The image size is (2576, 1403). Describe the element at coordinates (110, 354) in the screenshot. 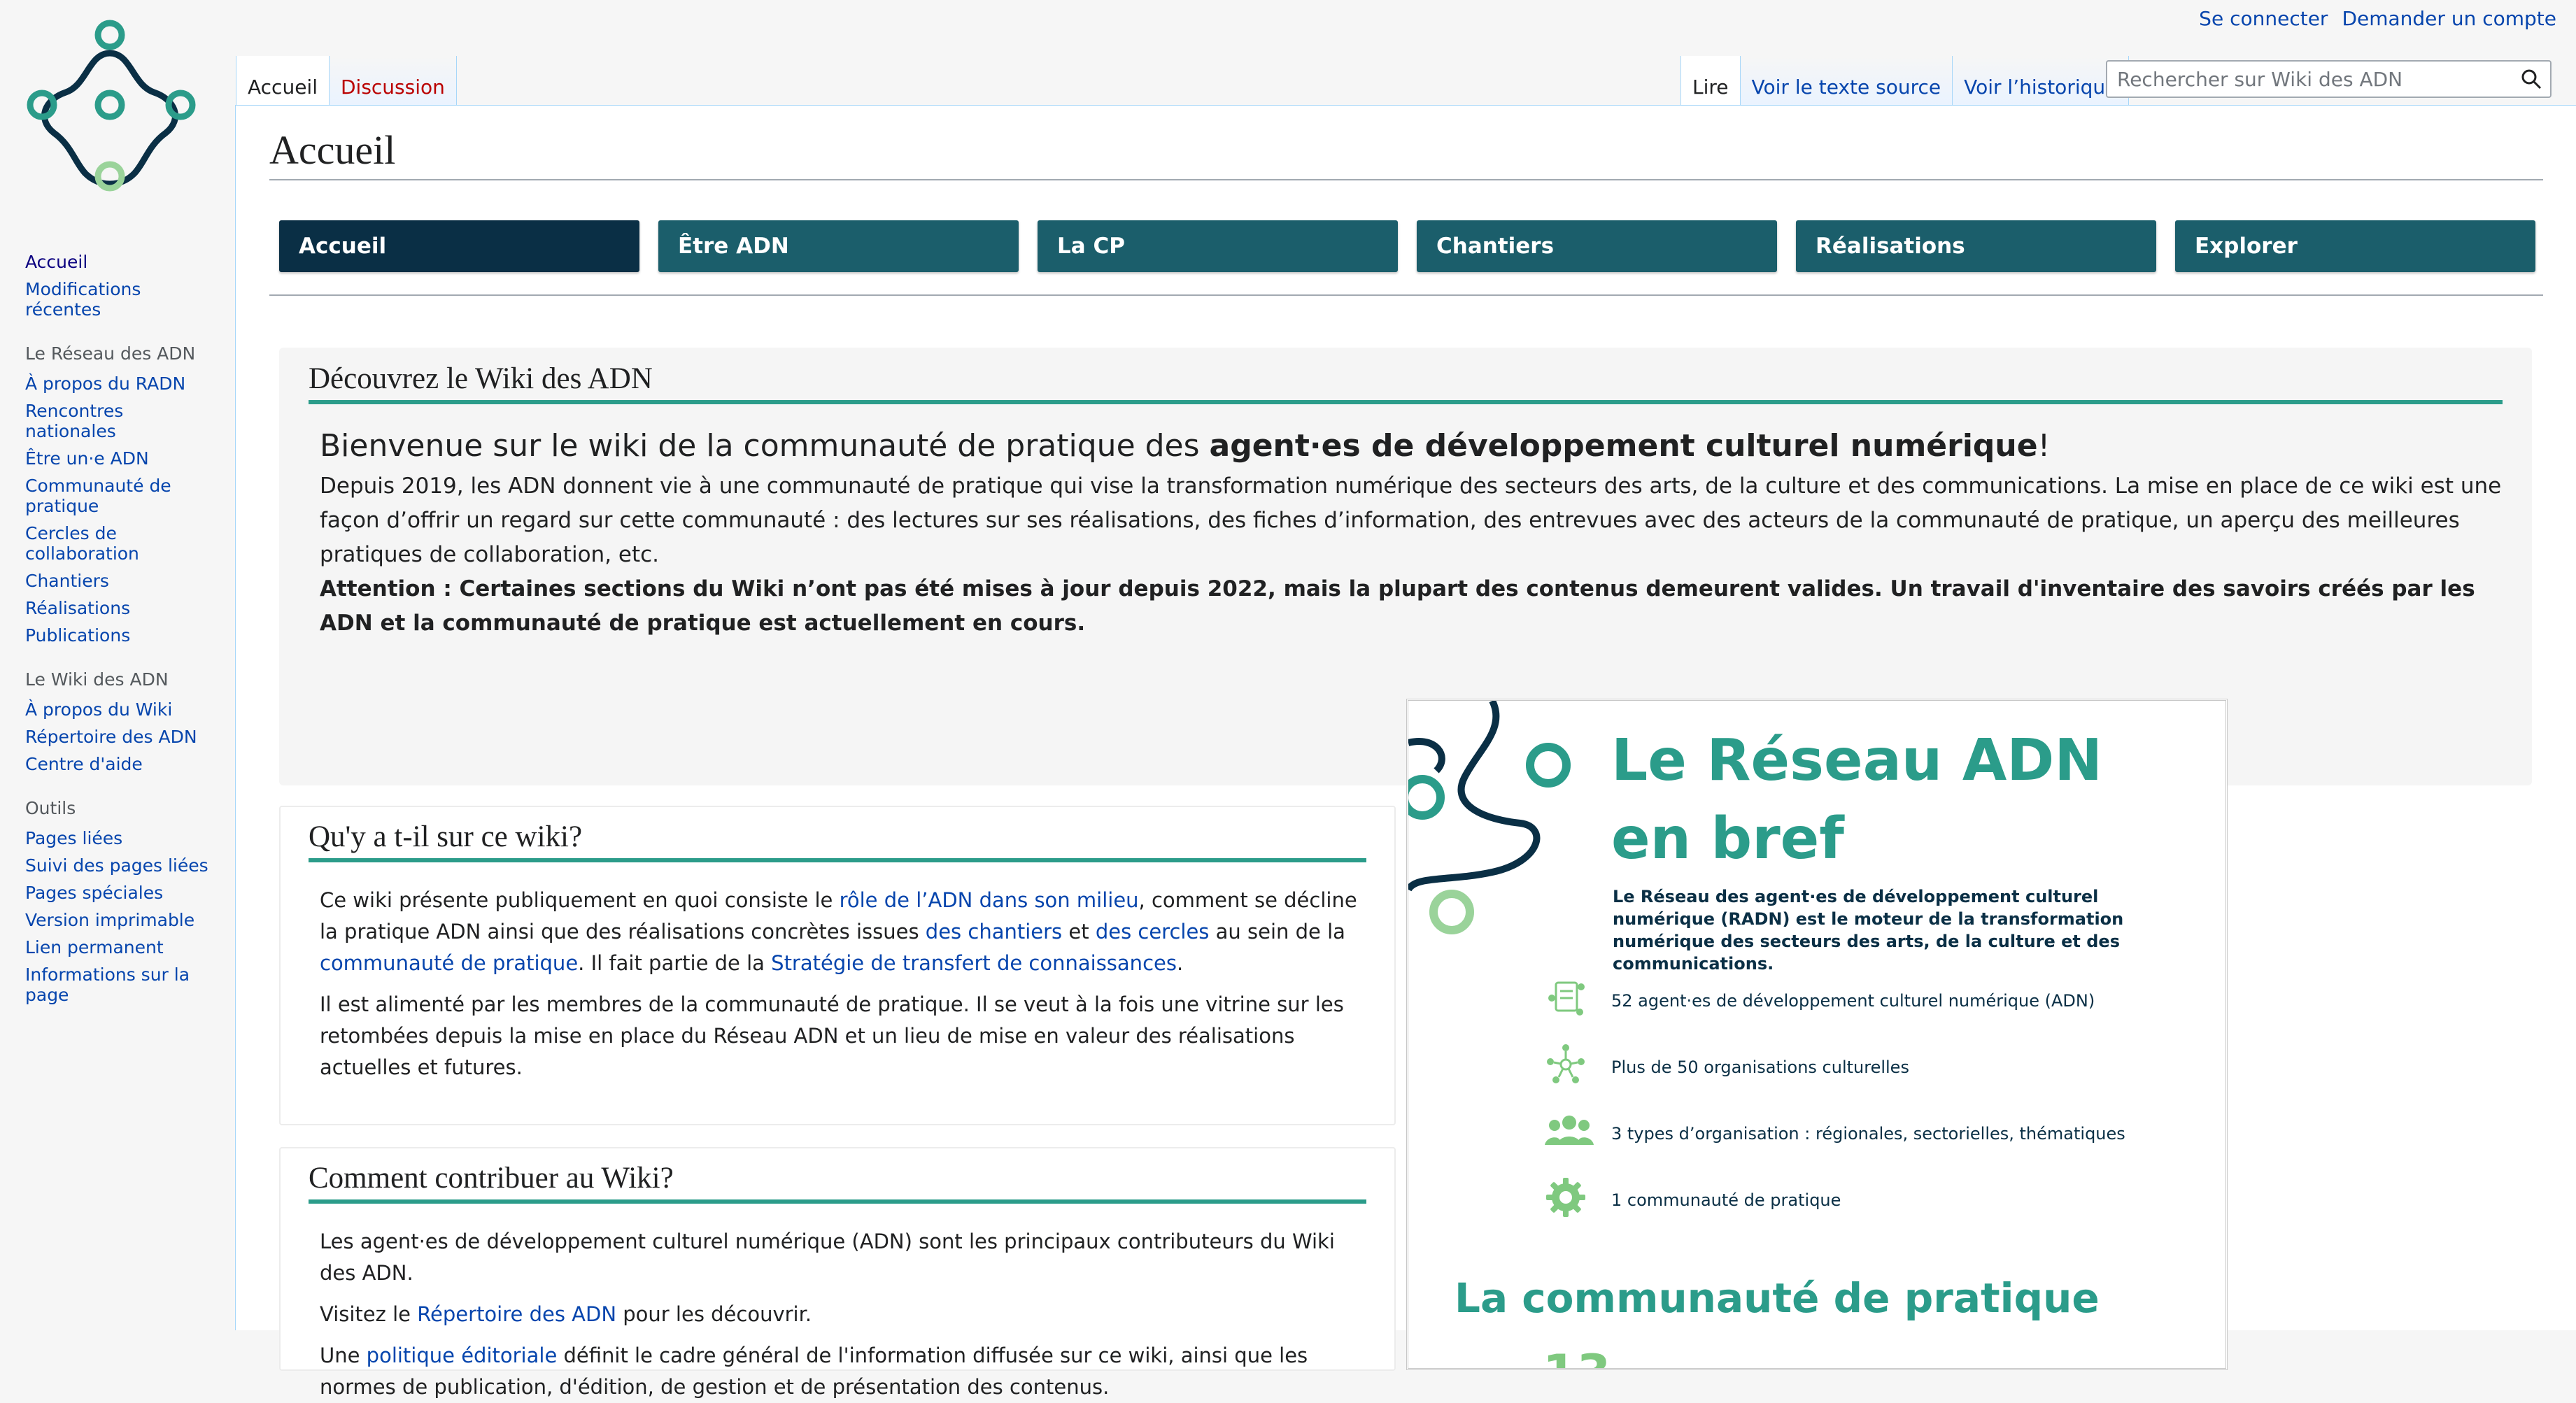

I see `sidebar-heading-reseau: Le Réseau des ADN` at that location.